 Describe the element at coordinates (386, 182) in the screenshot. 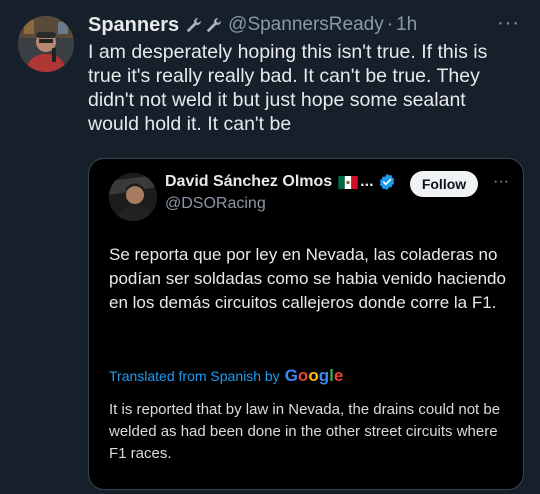

I see `verified-badge-icon` at that location.